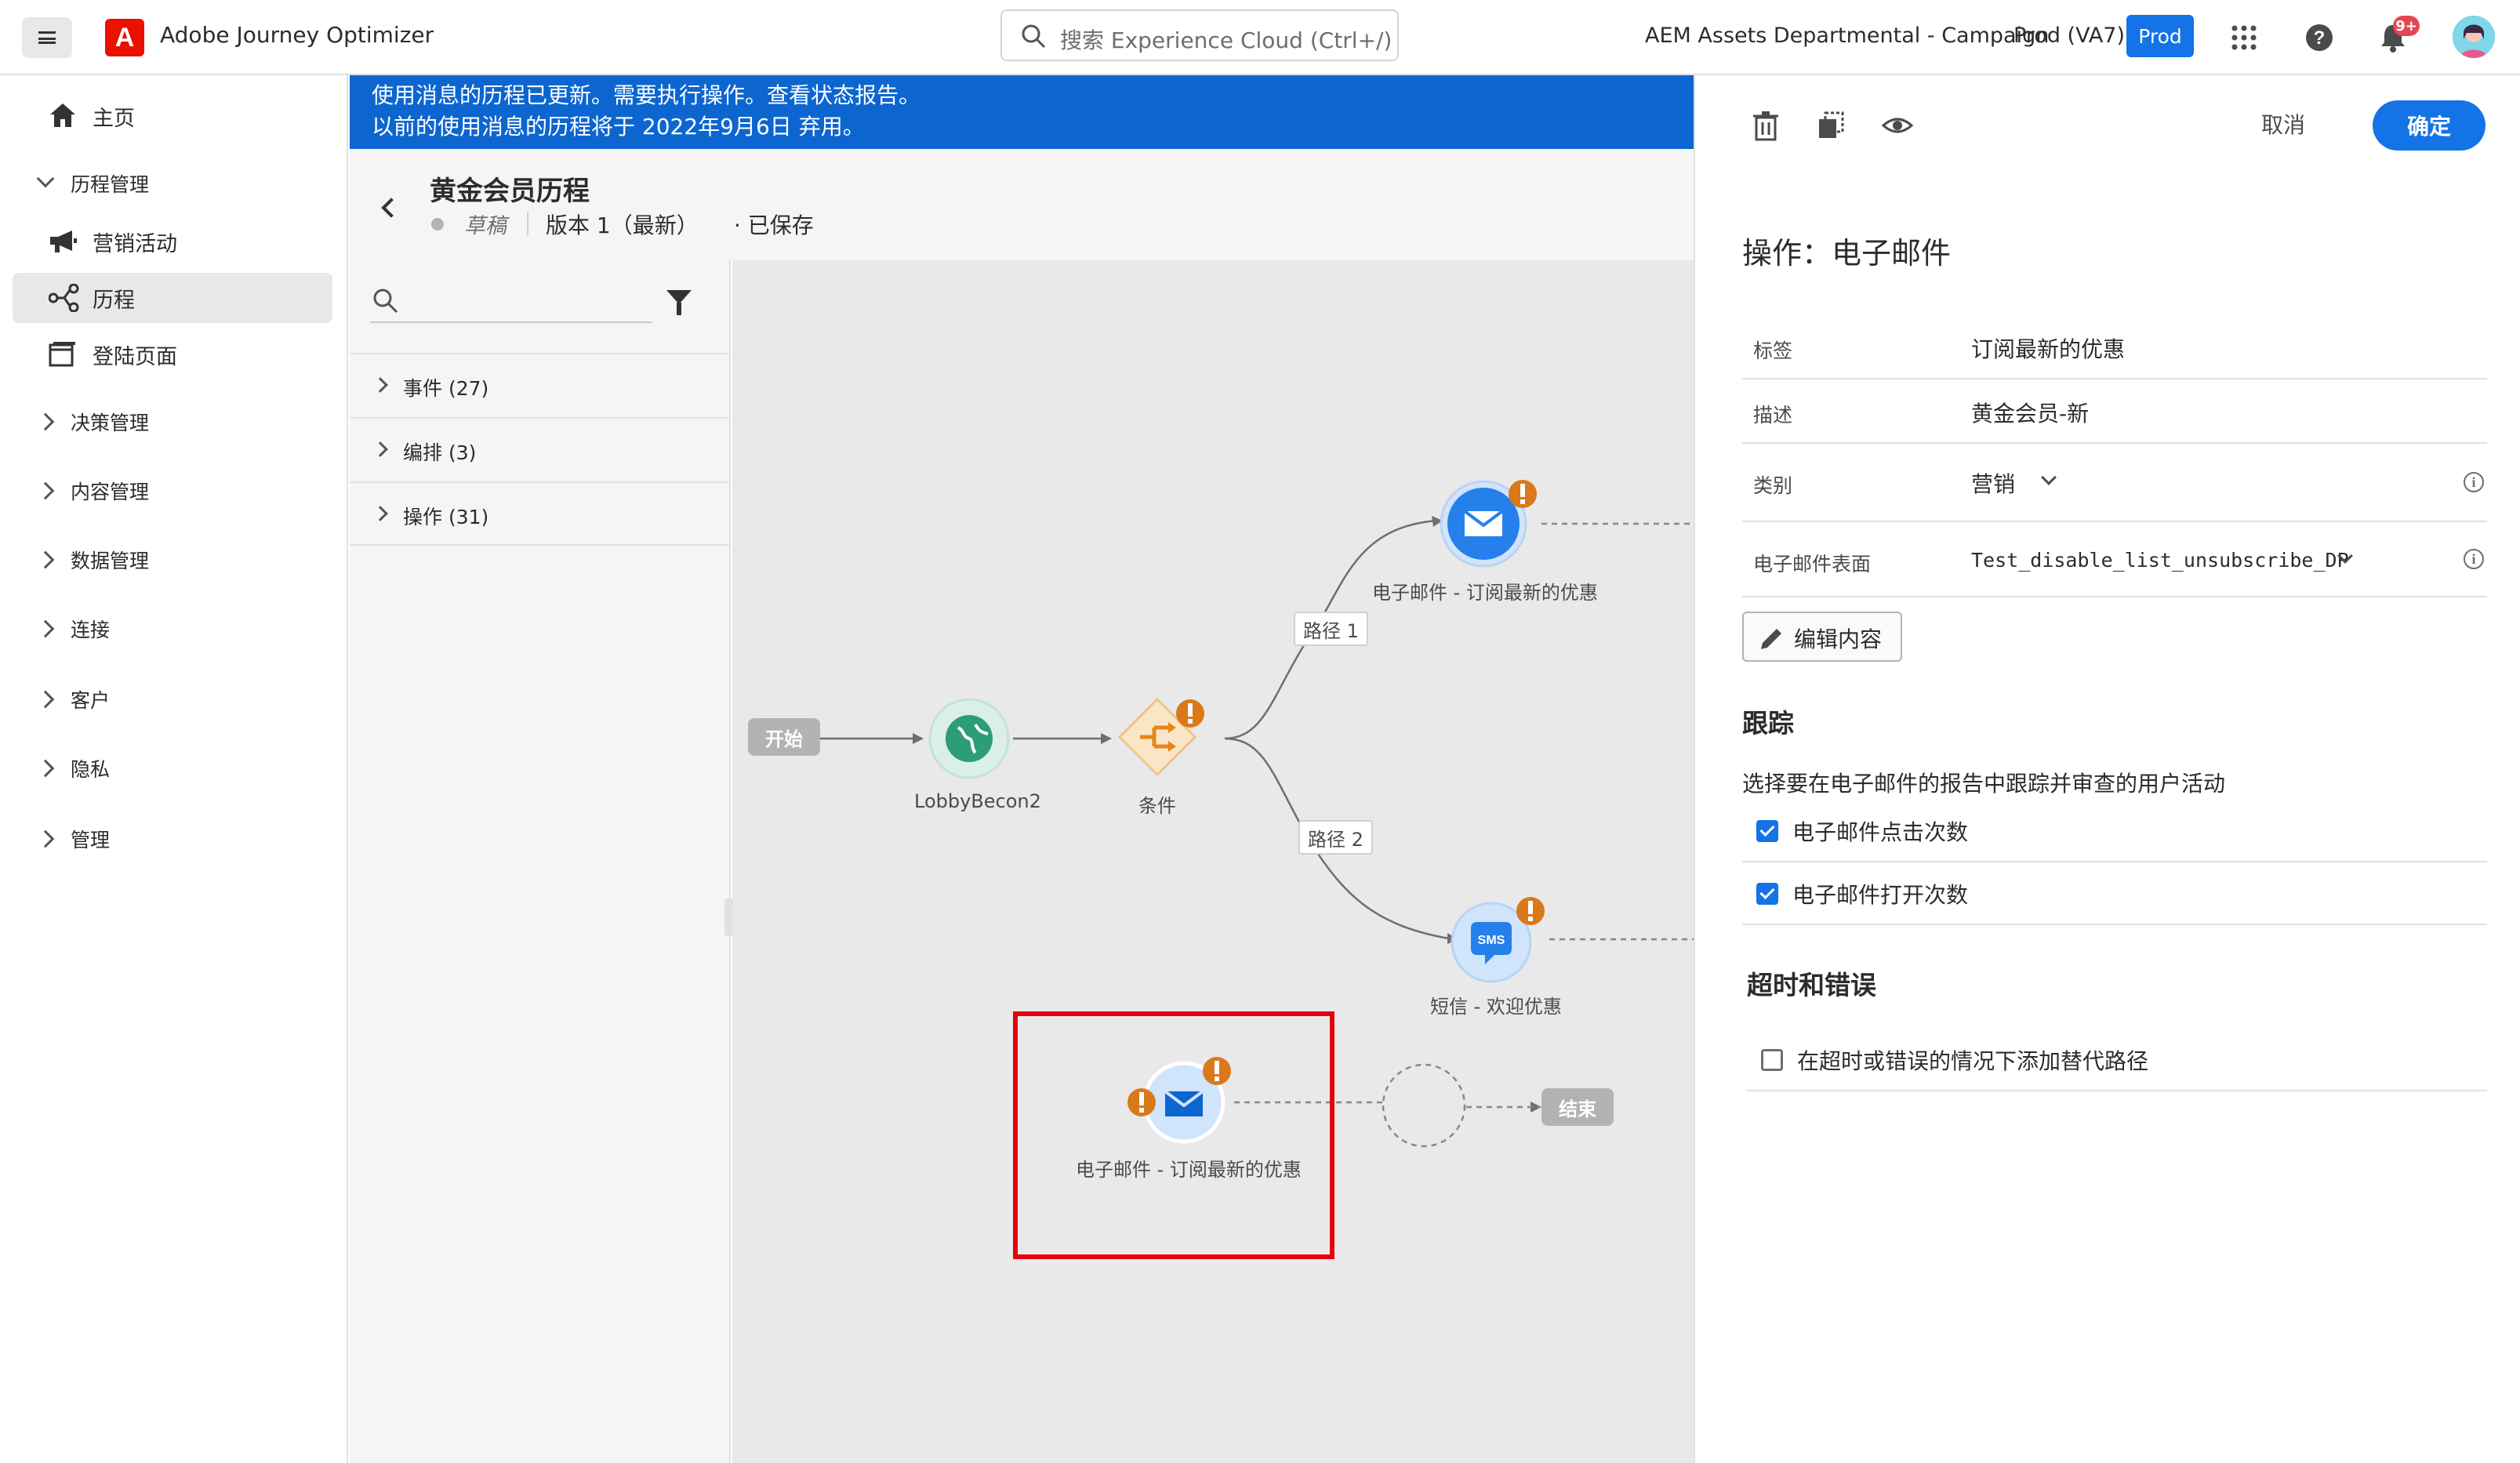 The height and width of the screenshot is (1463, 2520). Describe the element at coordinates (1838, 639) in the screenshot. I see `button-label: 编辑内容` at that location.